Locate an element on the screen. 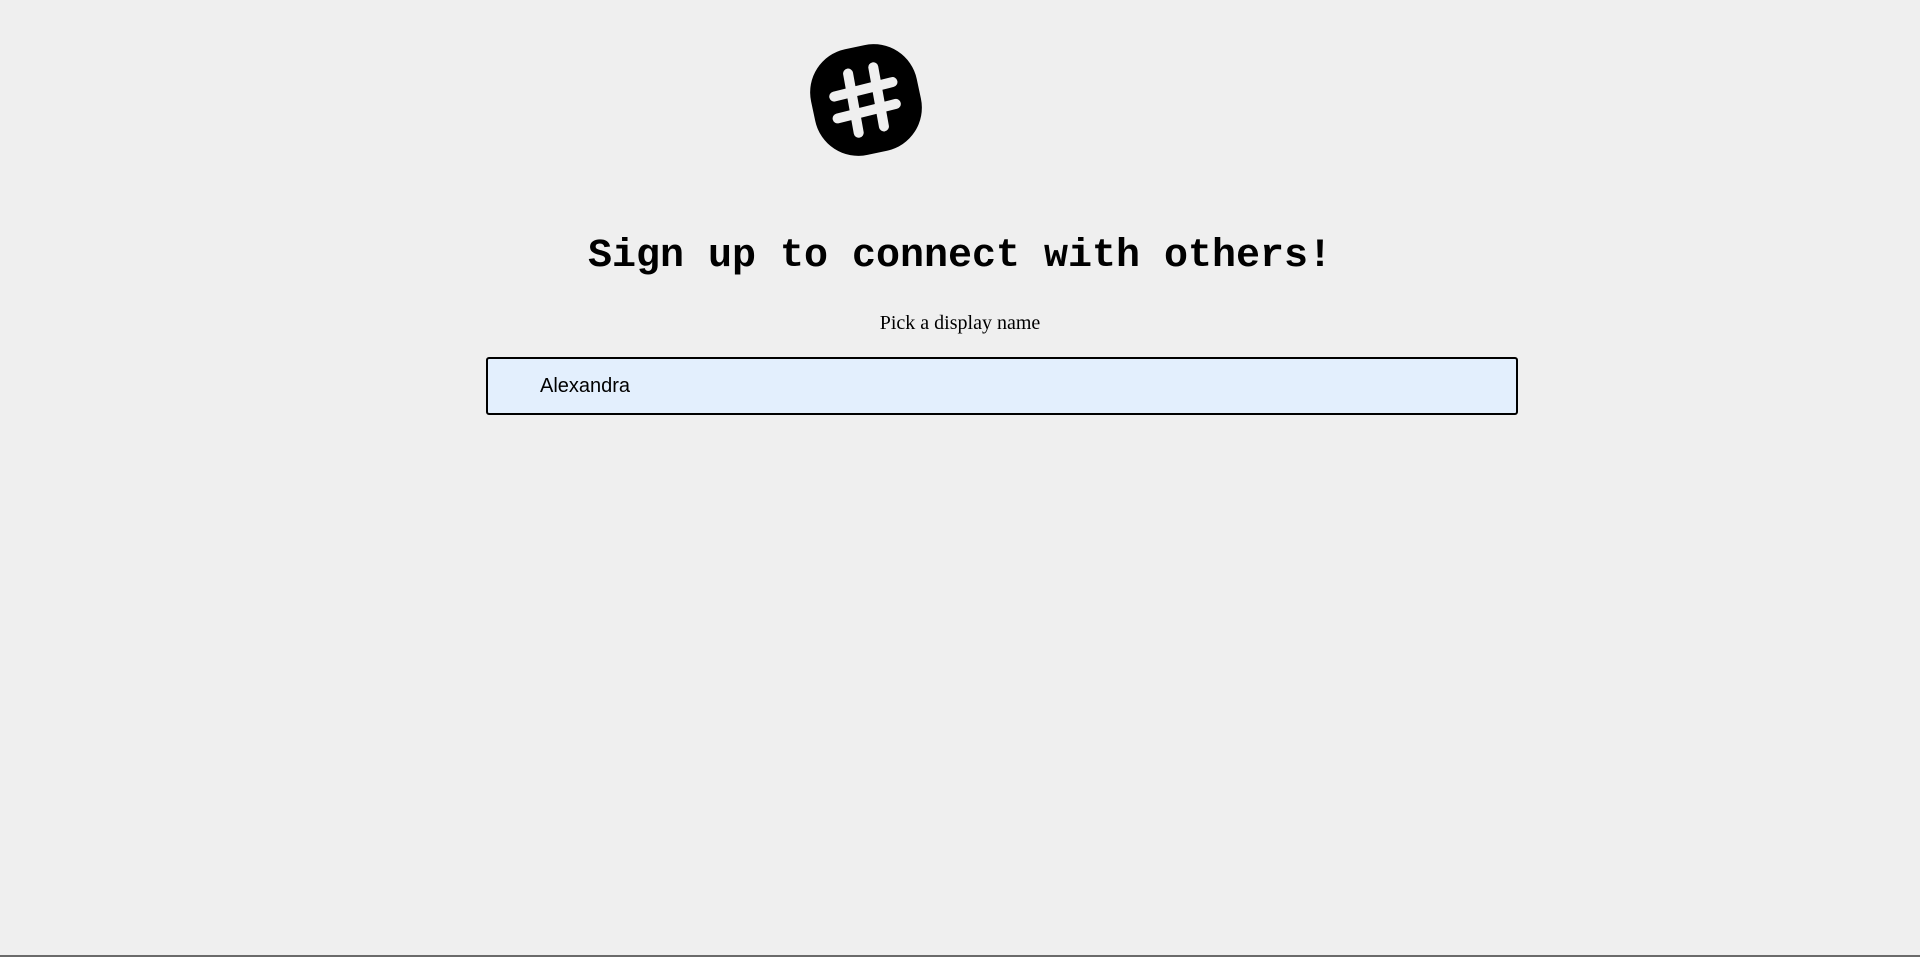  display-name-label: Pick a display name is located at coordinates (960, 323).